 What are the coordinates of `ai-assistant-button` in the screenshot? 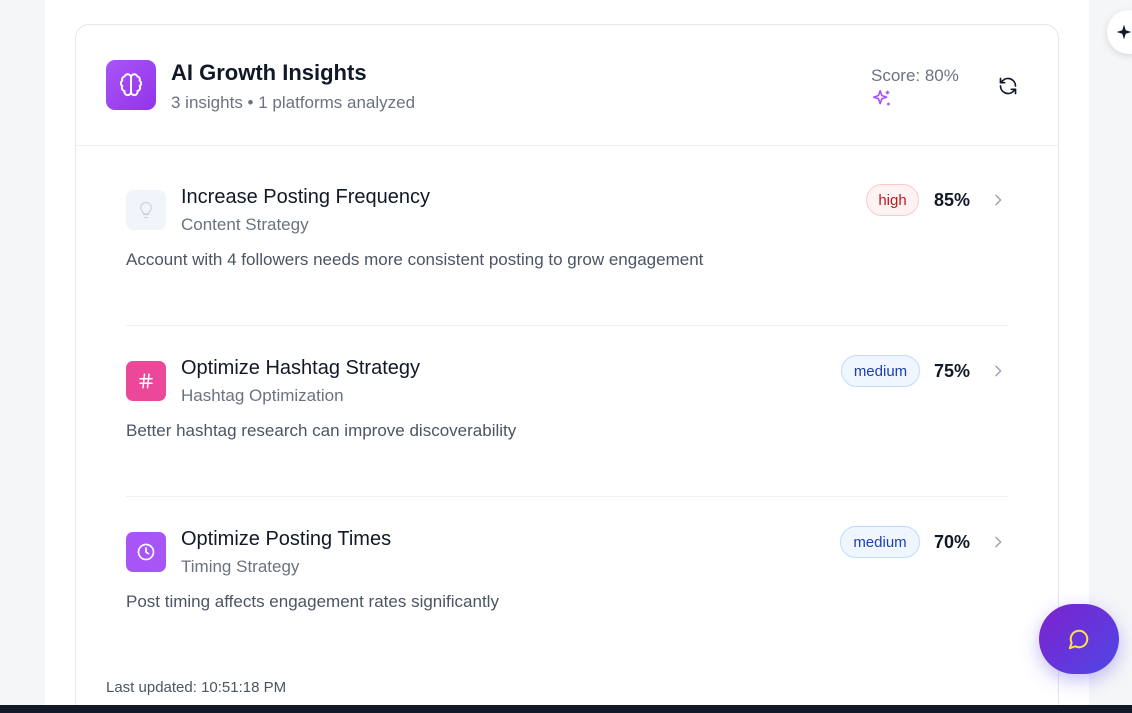 It's located at (1119, 32).